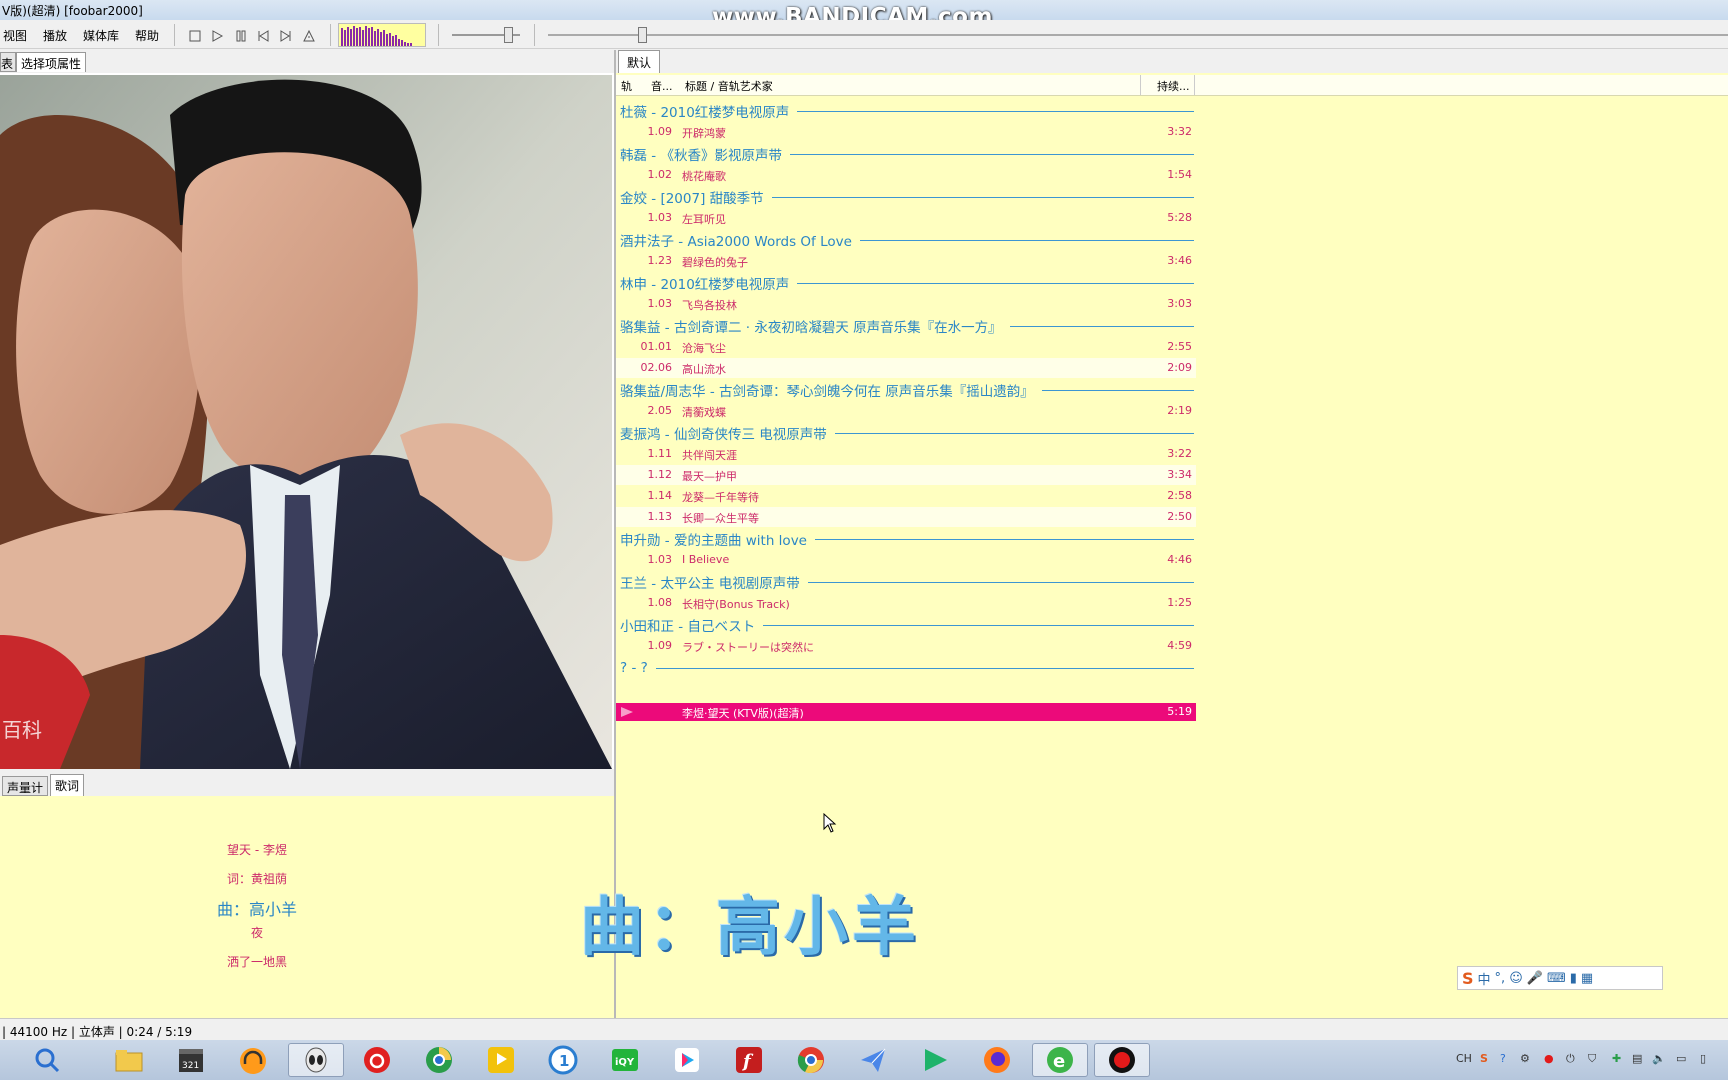 The image size is (1728, 1080). I want to click on now-playing-row: 李煜·望天 (KTV版)(超清) 5:19, so click(906, 712).